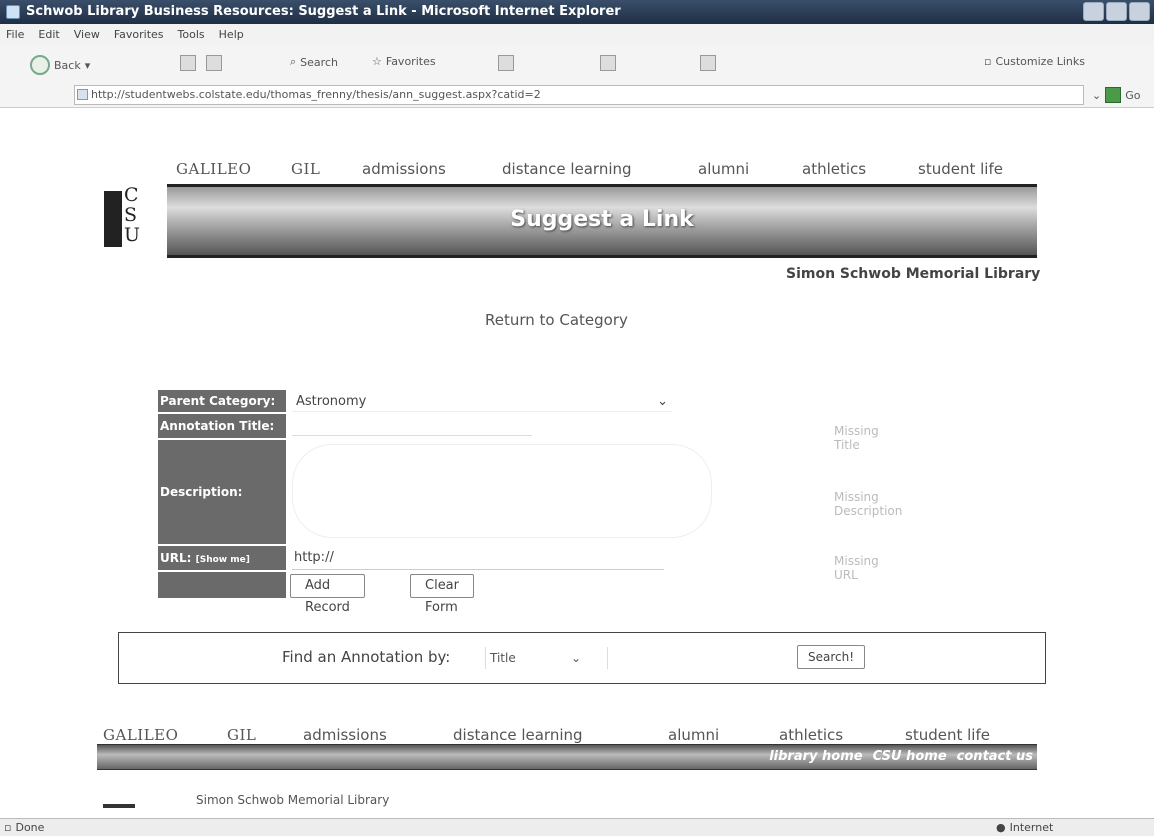  Describe the element at coordinates (412, 426) in the screenshot. I see `annotation-title-input` at that location.